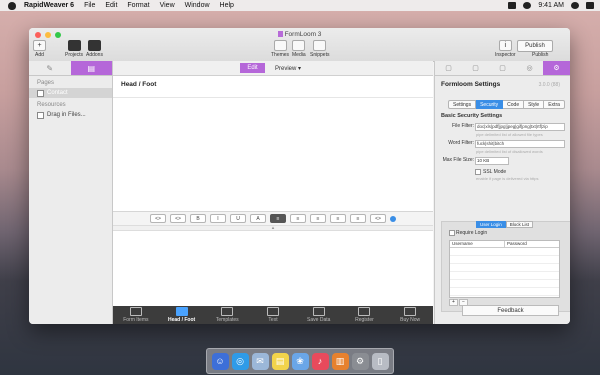 This screenshot has width=600, height=375. Describe the element at coordinates (288, 68) in the screenshot. I see `tab-preview: Preview ▾` at that location.